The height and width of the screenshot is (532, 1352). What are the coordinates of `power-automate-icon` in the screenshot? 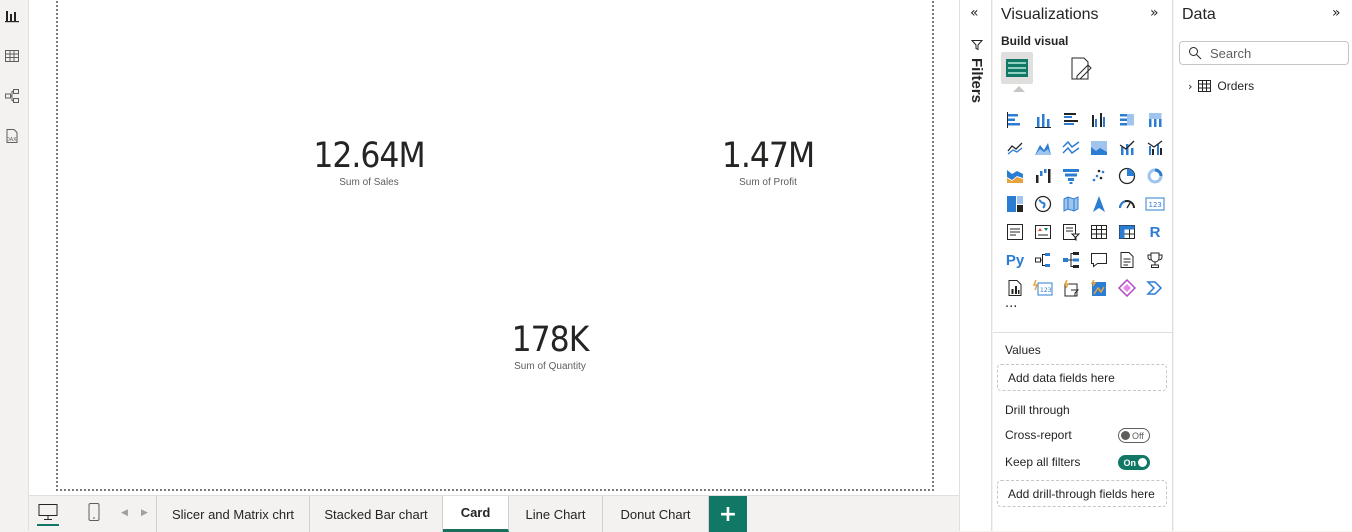 It's located at (1155, 288).